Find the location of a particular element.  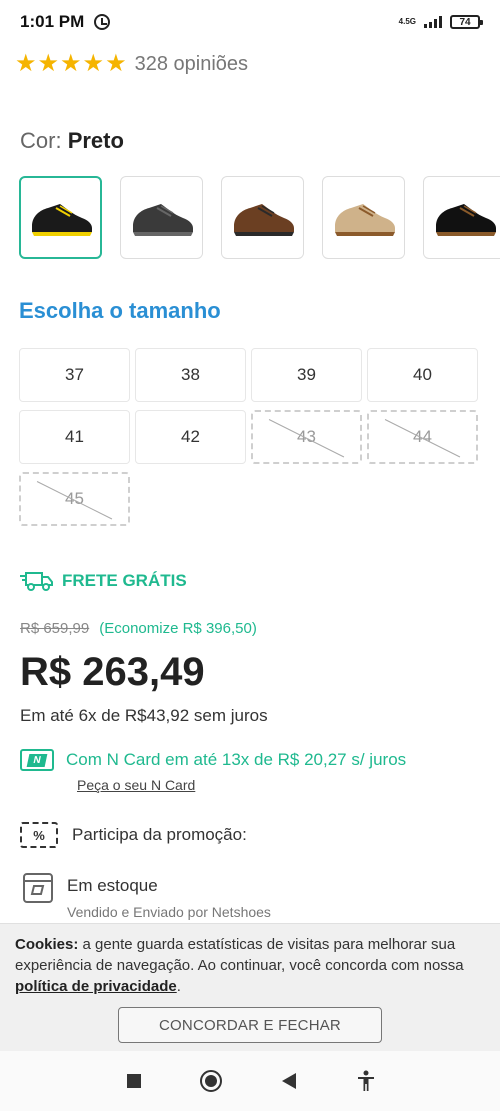

stock-title: Em estoque is located at coordinates (112, 885).